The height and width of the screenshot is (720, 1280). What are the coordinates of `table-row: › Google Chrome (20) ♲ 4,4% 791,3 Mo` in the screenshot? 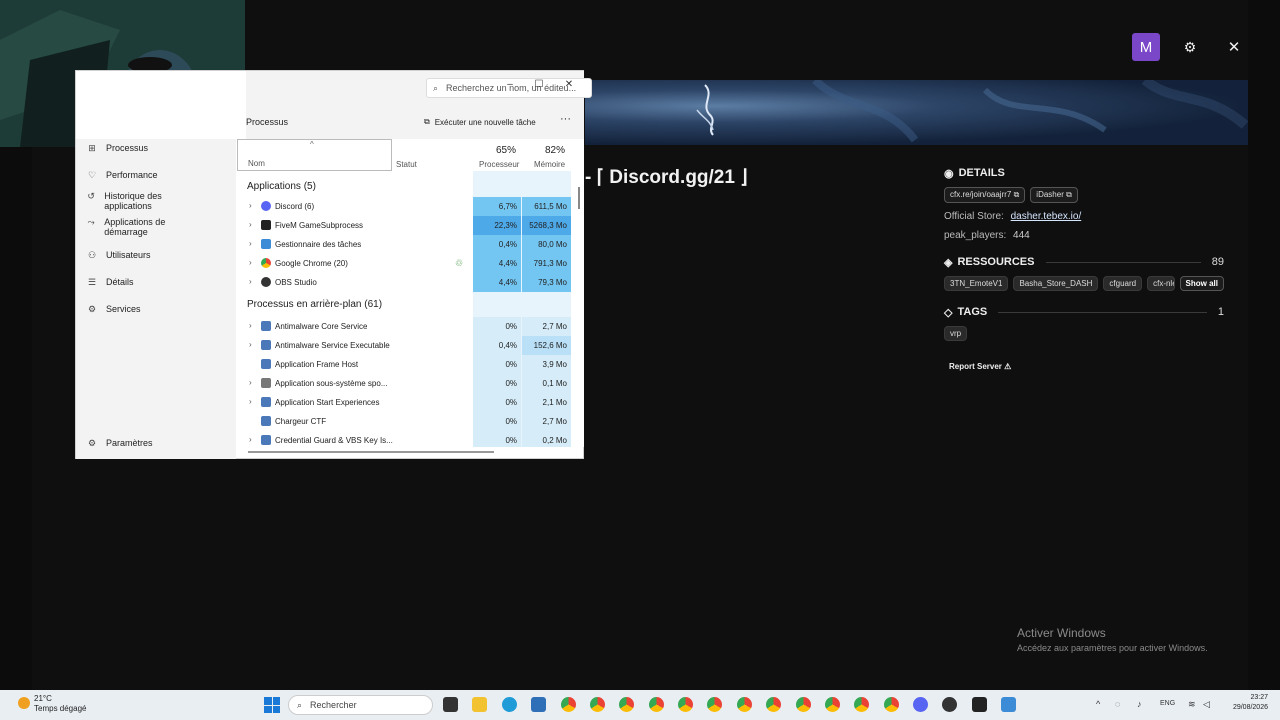 It's located at (410, 263).